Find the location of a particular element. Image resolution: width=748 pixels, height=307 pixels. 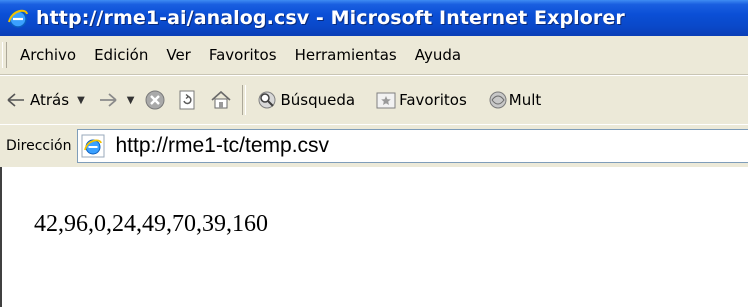

home-icon is located at coordinates (221, 100).